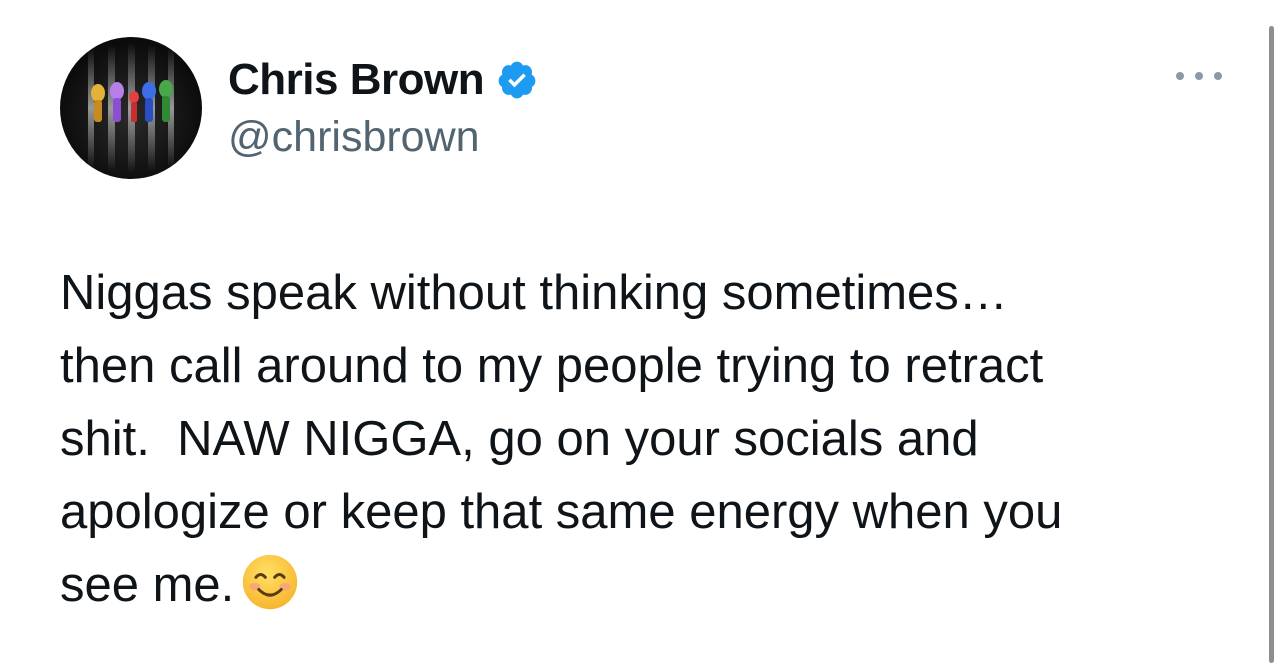  Describe the element at coordinates (147, 585) in the screenshot. I see `tweet-line: see me.` at that location.